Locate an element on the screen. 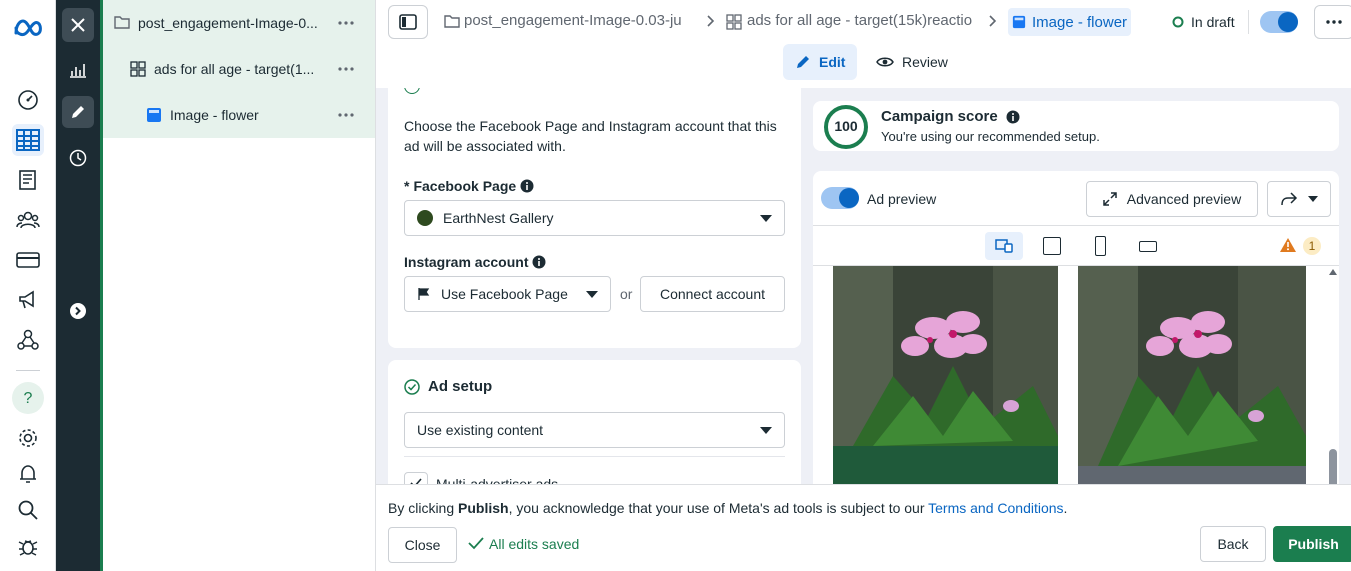 This screenshot has width=1351, height=571. ad-setup-value: Use existing content is located at coordinates (480, 430).